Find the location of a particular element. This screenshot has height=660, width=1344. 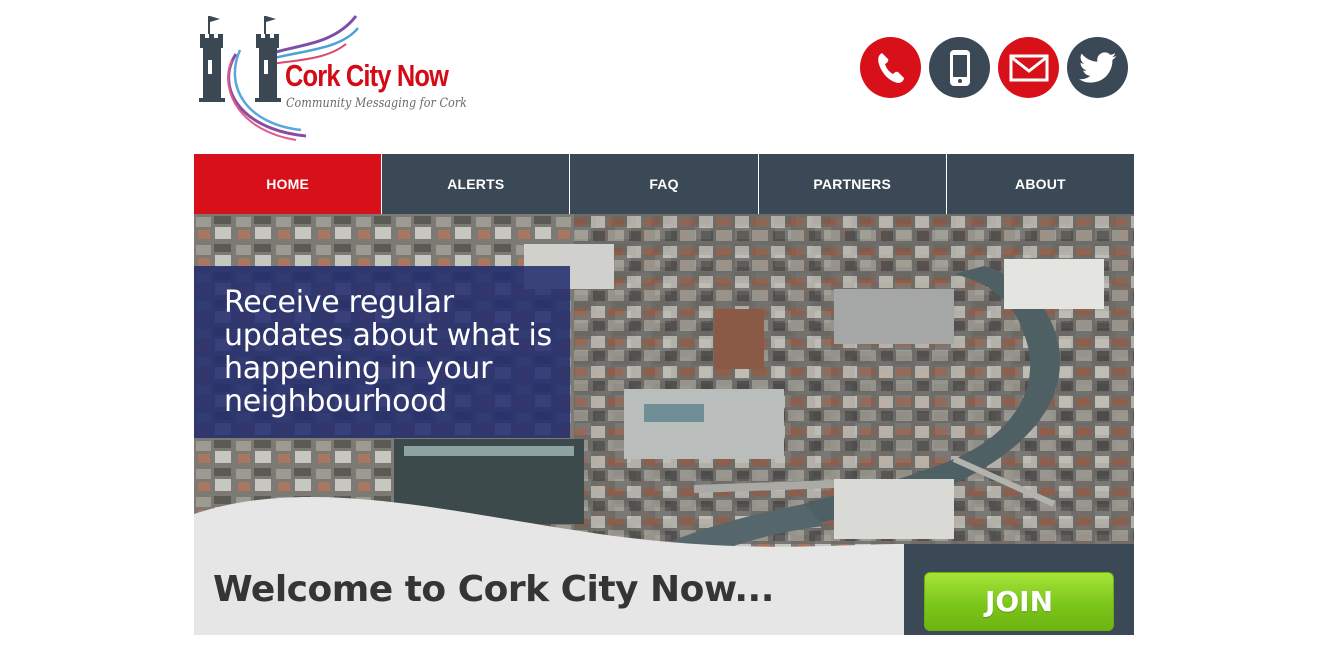

mobile-button is located at coordinates (959, 67).